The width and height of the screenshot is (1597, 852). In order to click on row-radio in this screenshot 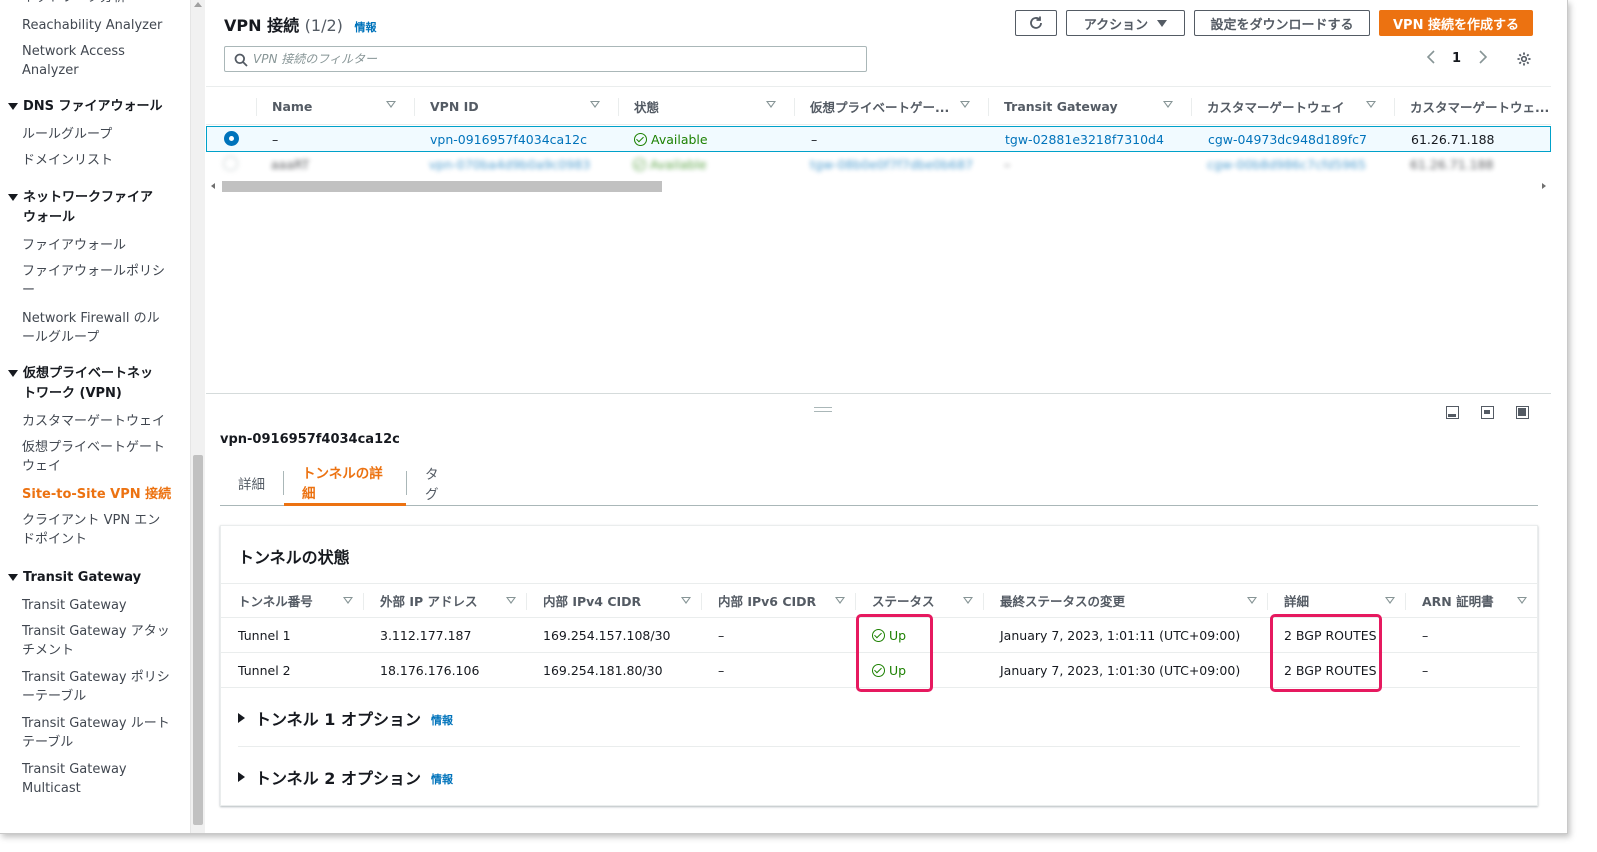, I will do `click(230, 163)`.